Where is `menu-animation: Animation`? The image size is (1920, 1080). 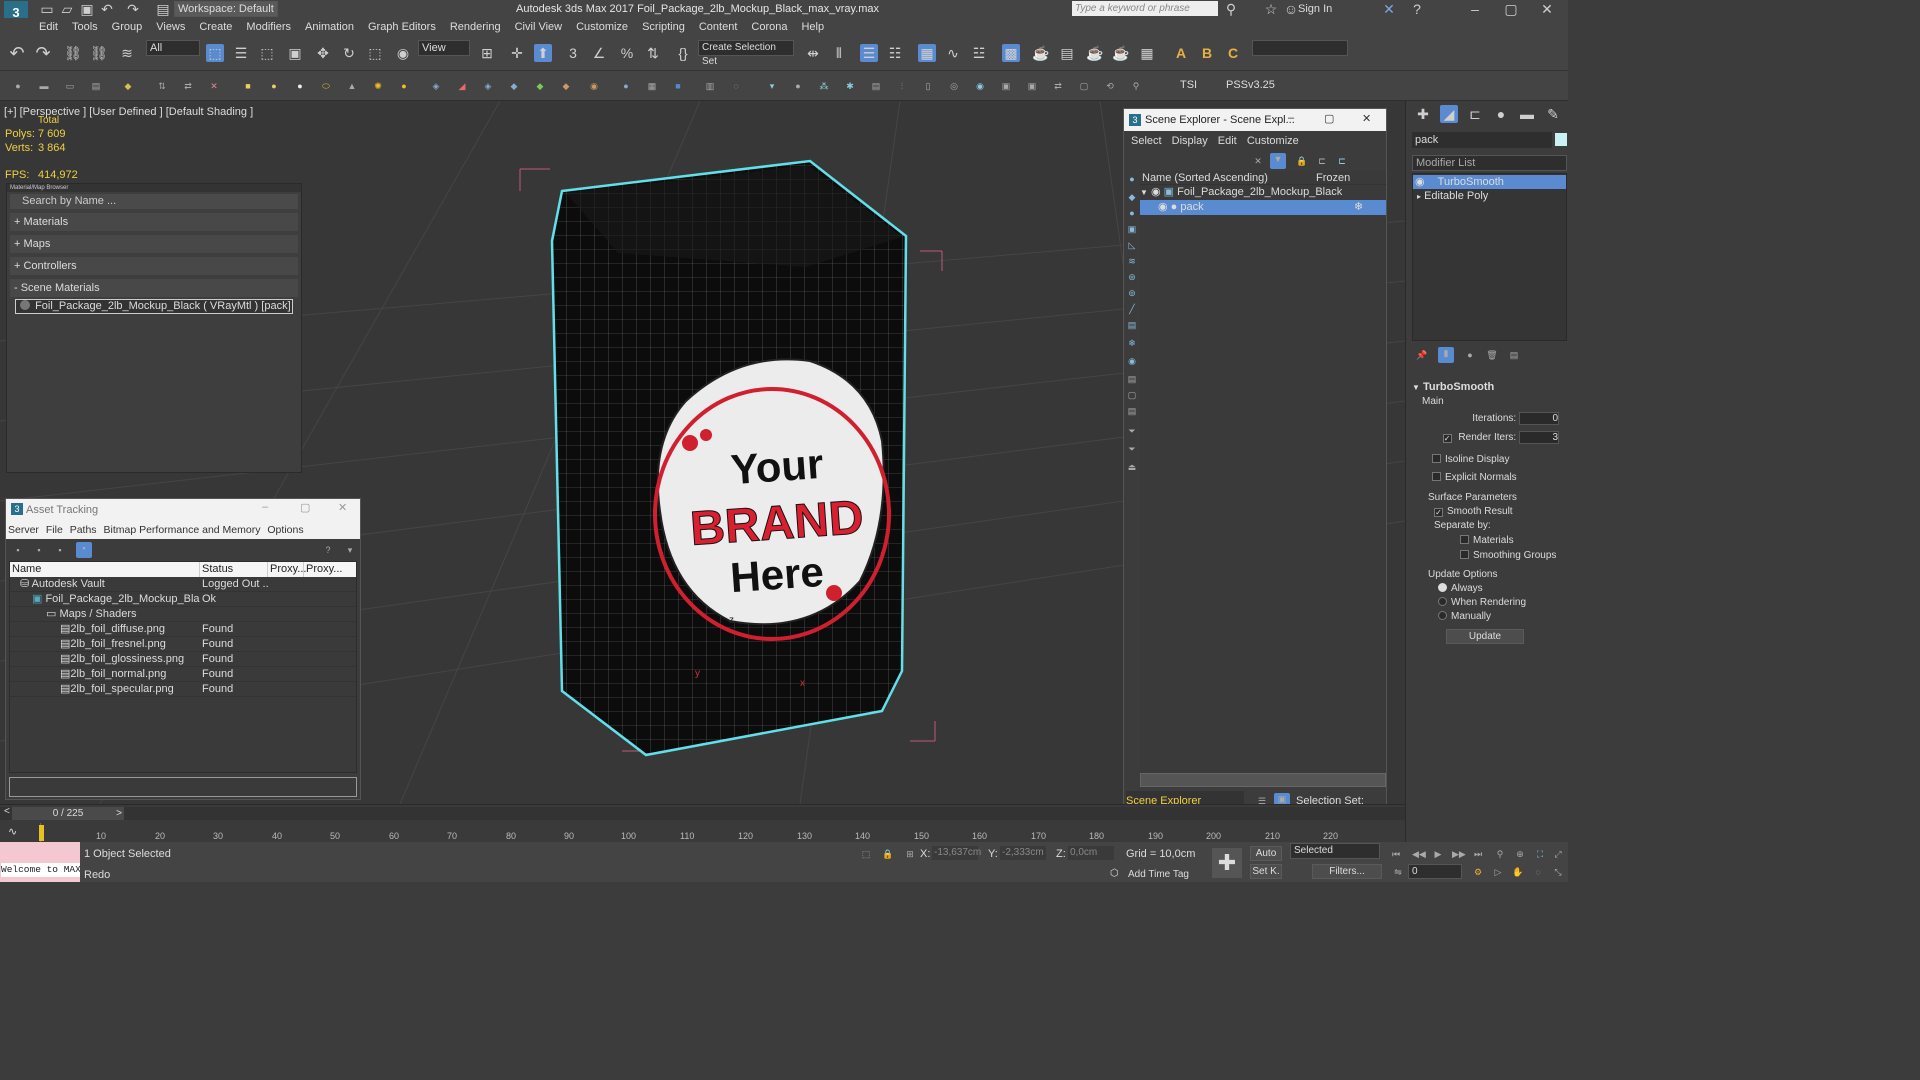 menu-animation: Animation is located at coordinates (329, 27).